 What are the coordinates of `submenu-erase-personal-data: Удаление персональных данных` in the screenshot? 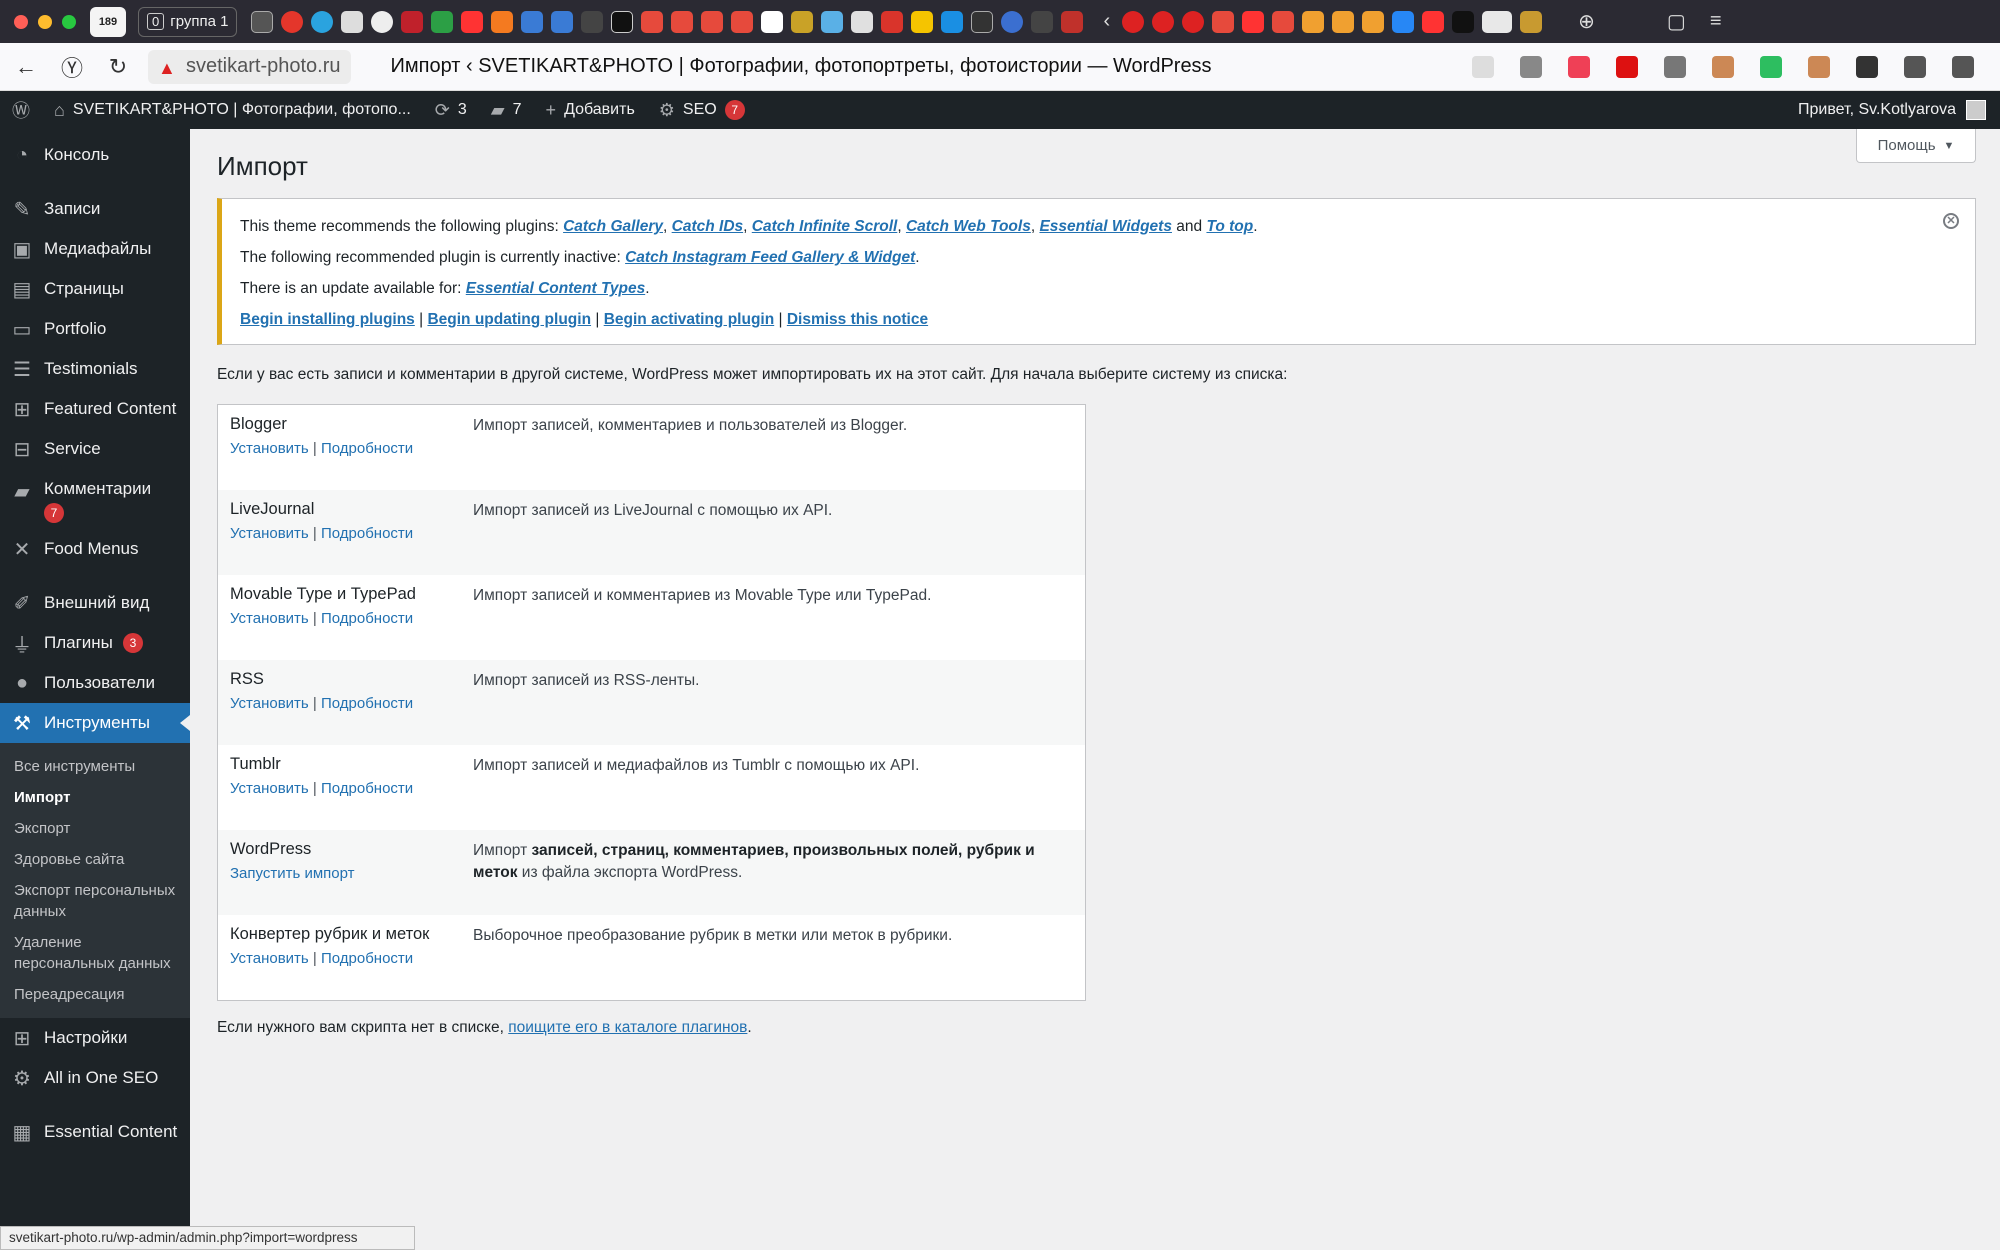 It's located at (95, 953).